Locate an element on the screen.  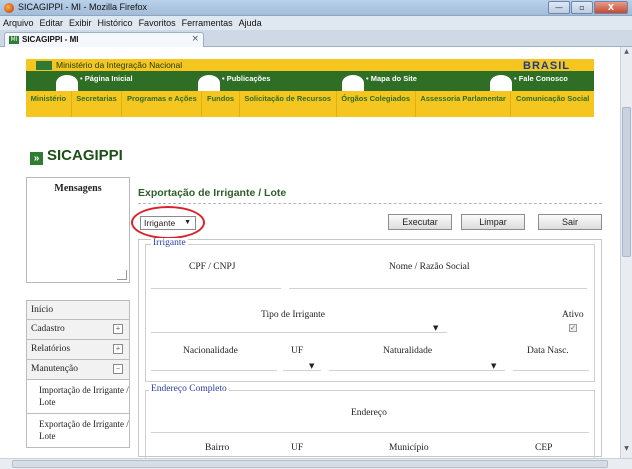
bairro-label: Bairro is located at coordinates (217, 448).